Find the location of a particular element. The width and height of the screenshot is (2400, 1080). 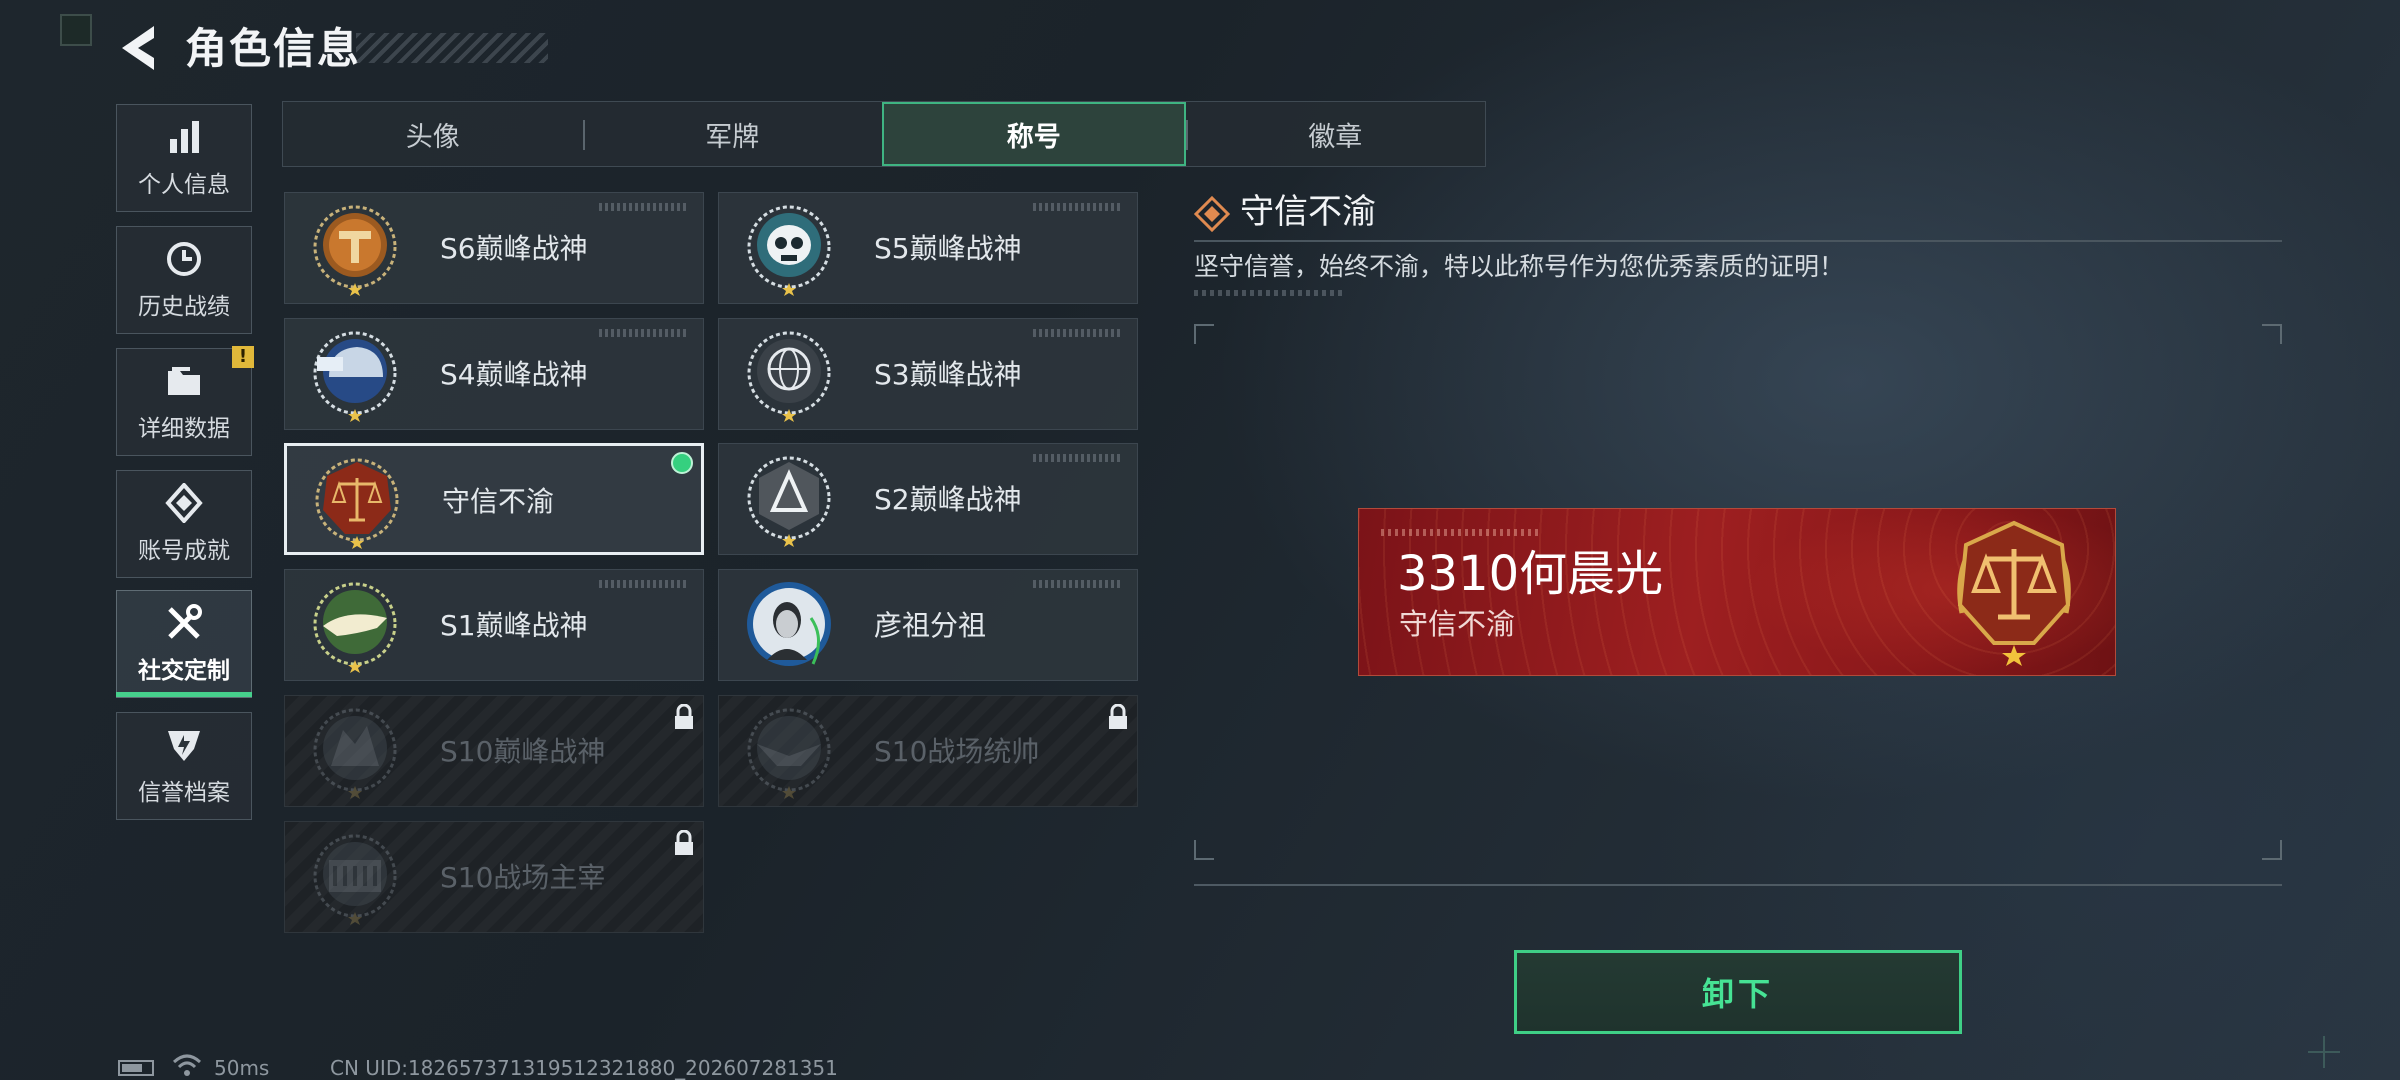

nav-item-history: 历史战绩 is located at coordinates (184, 280).